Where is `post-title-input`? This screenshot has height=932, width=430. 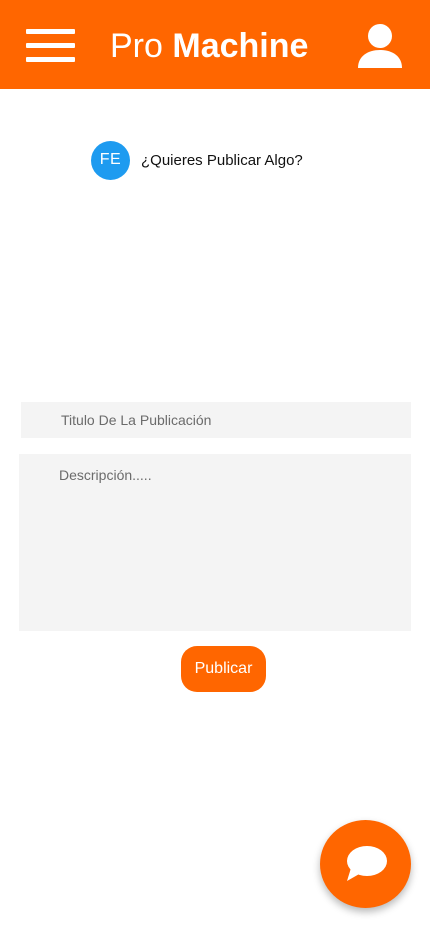
post-title-input is located at coordinates (216, 420).